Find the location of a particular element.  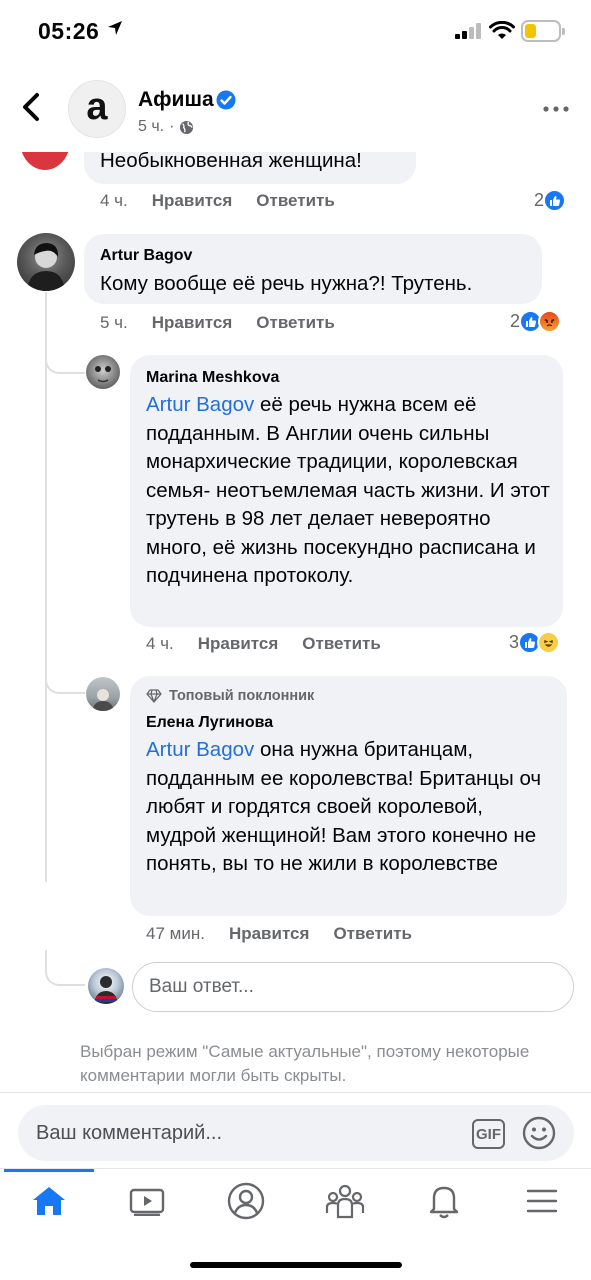

home-indicator is located at coordinates (296, 1265).